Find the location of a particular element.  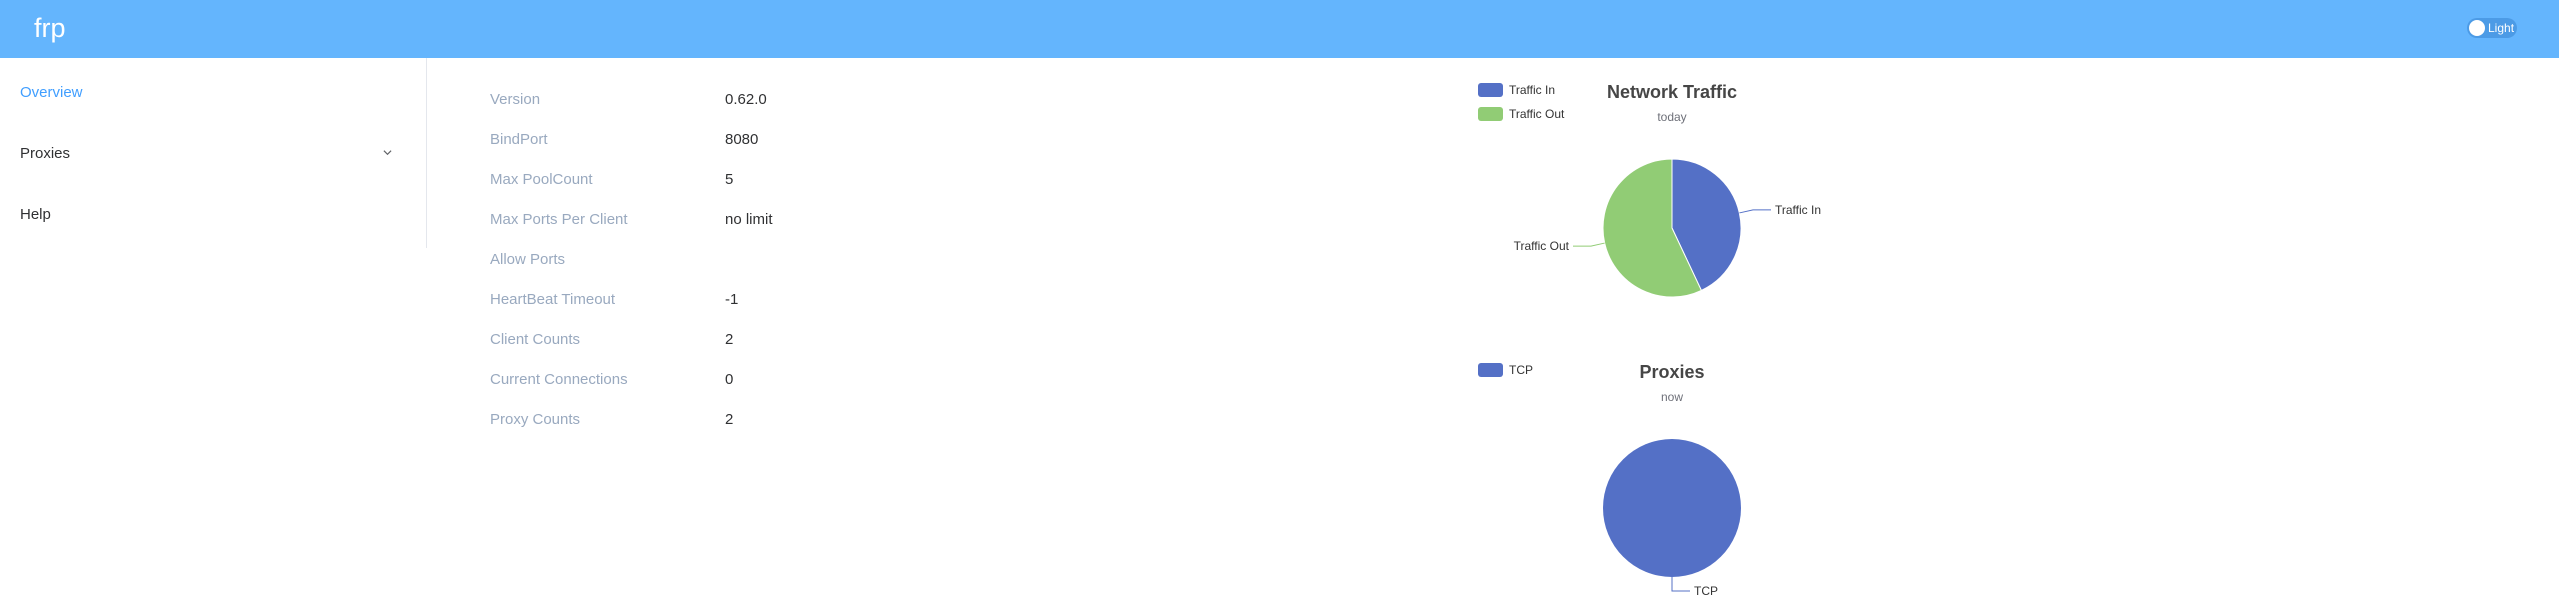

top-header: frp Light is located at coordinates (1279, 29).